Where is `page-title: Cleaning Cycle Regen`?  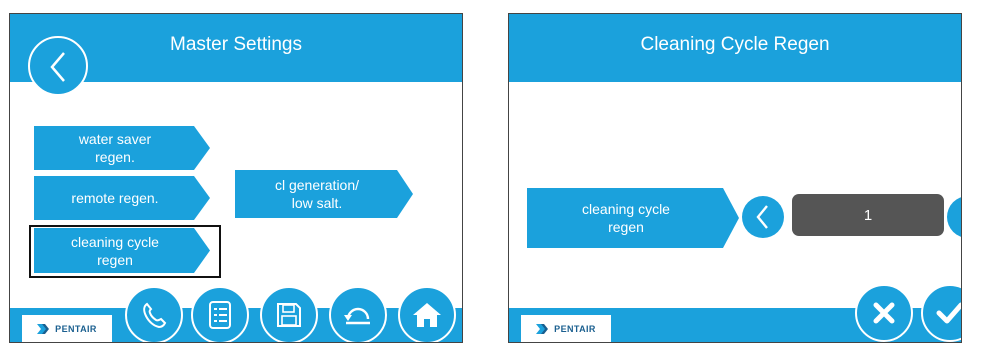
page-title: Cleaning Cycle Regen is located at coordinates (735, 44).